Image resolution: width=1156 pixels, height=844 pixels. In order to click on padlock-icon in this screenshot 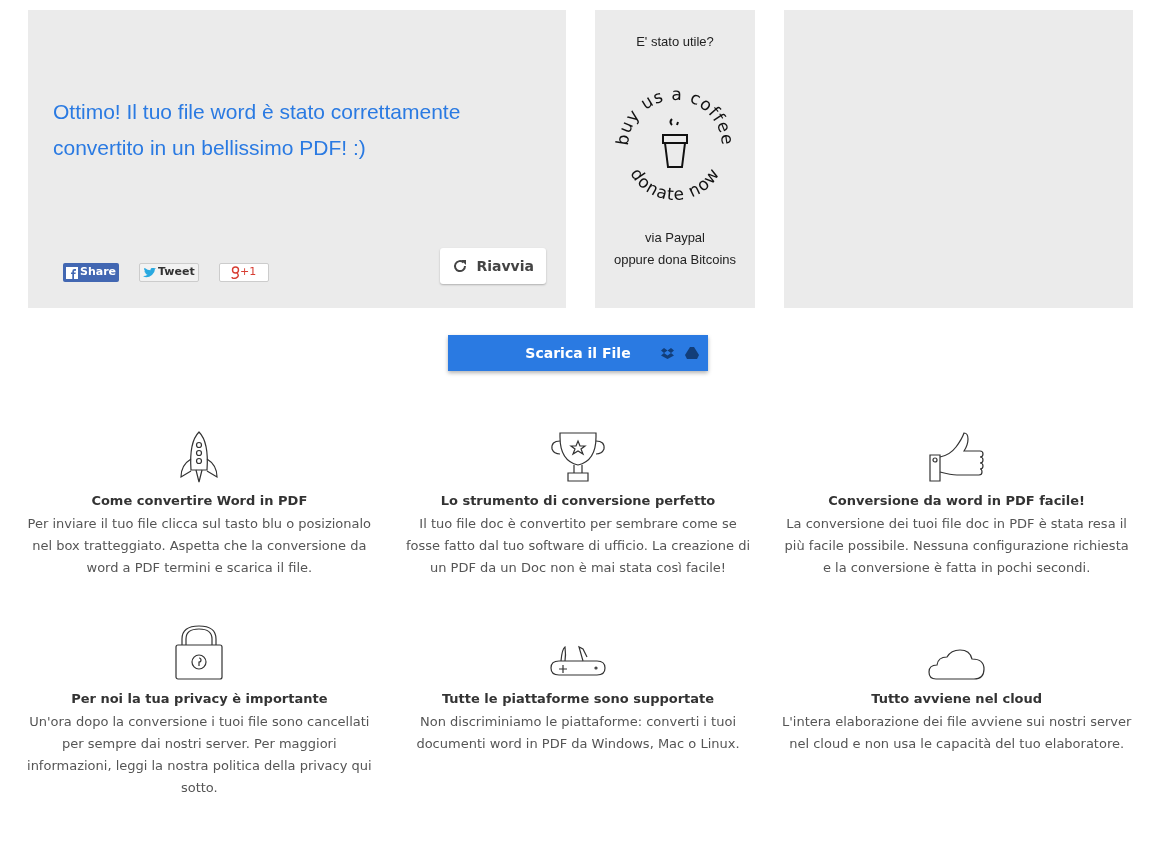, I will do `click(199, 653)`.